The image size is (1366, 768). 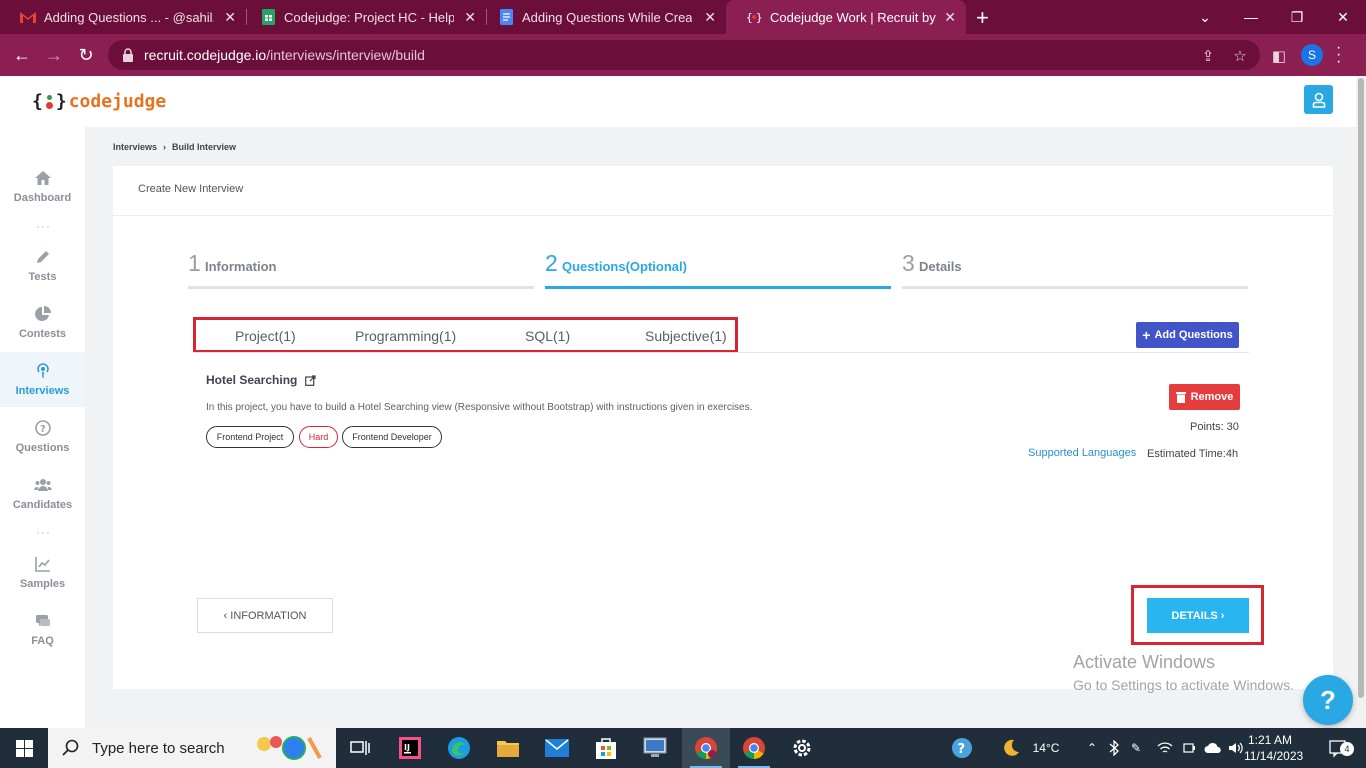 What do you see at coordinates (42, 257) in the screenshot?
I see `pencil-icon` at bounding box center [42, 257].